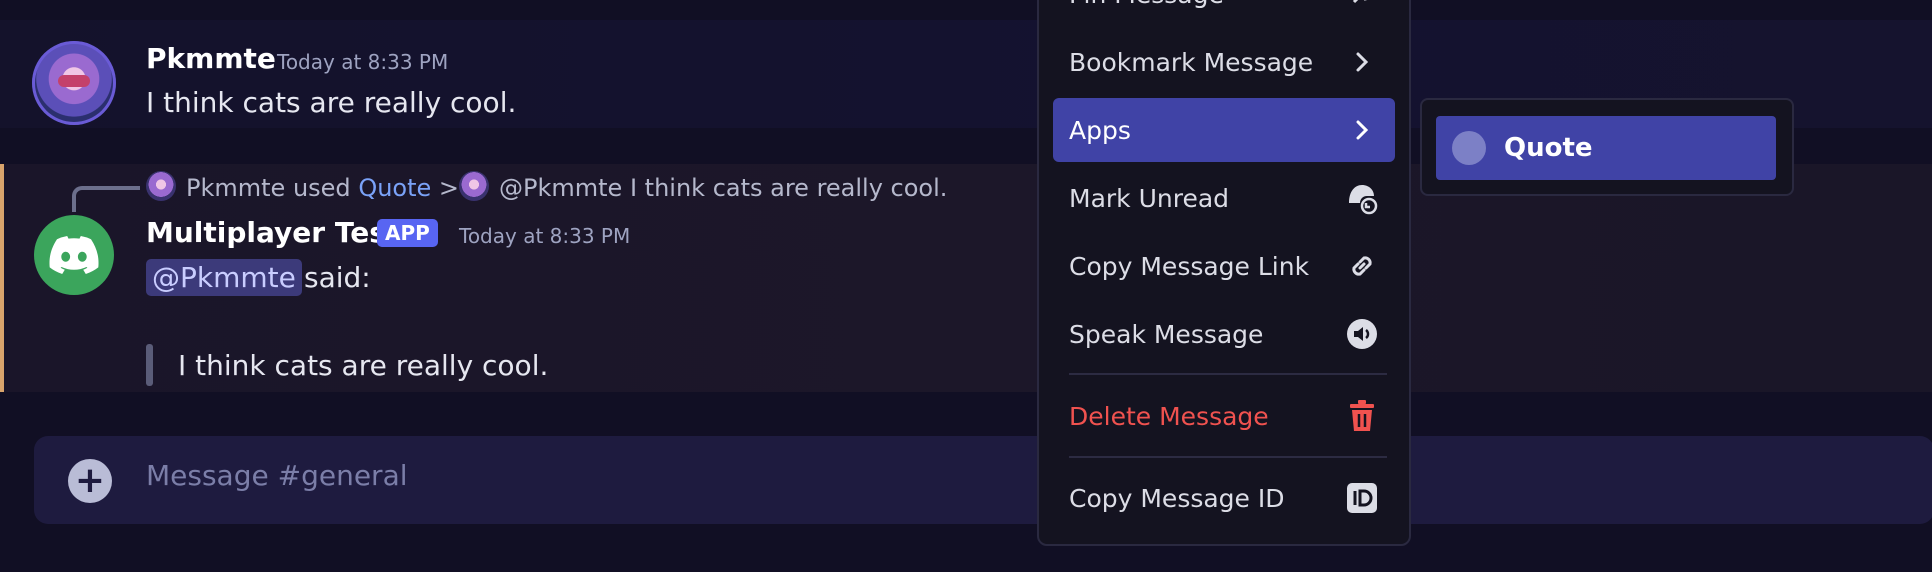 Image resolution: width=1932 pixels, height=572 pixels. Describe the element at coordinates (449, 188) in the screenshot. I see `chevron-right-icon: >` at that location.